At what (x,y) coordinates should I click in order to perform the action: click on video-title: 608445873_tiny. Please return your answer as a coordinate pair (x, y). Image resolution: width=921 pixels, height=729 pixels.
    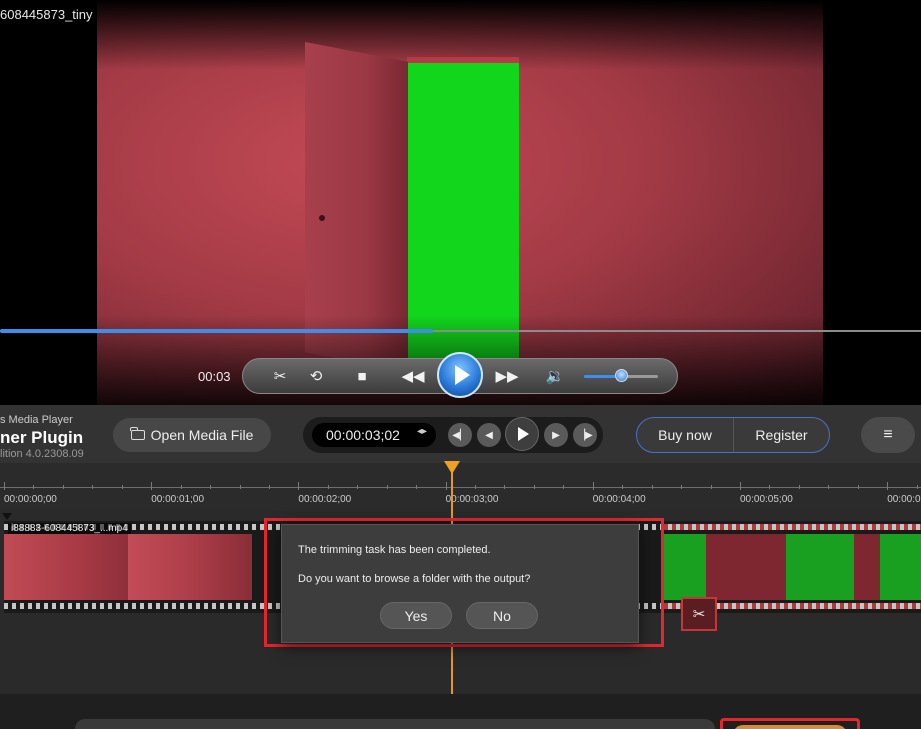
    Looking at the image, I should click on (46, 14).